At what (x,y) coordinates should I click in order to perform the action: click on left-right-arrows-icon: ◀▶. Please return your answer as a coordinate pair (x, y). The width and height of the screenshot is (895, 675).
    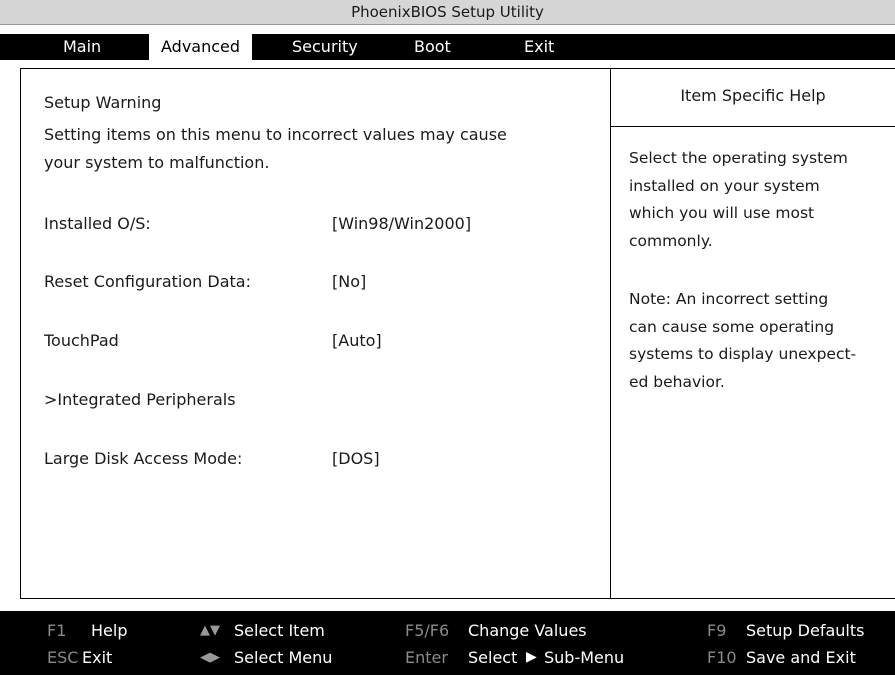
    Looking at the image, I should click on (210, 657).